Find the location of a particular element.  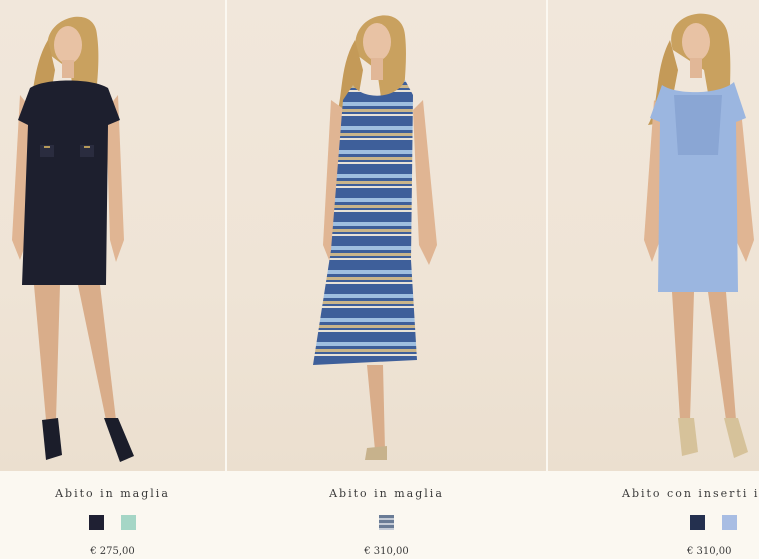

product-price: € 275,00 is located at coordinates (112, 551).